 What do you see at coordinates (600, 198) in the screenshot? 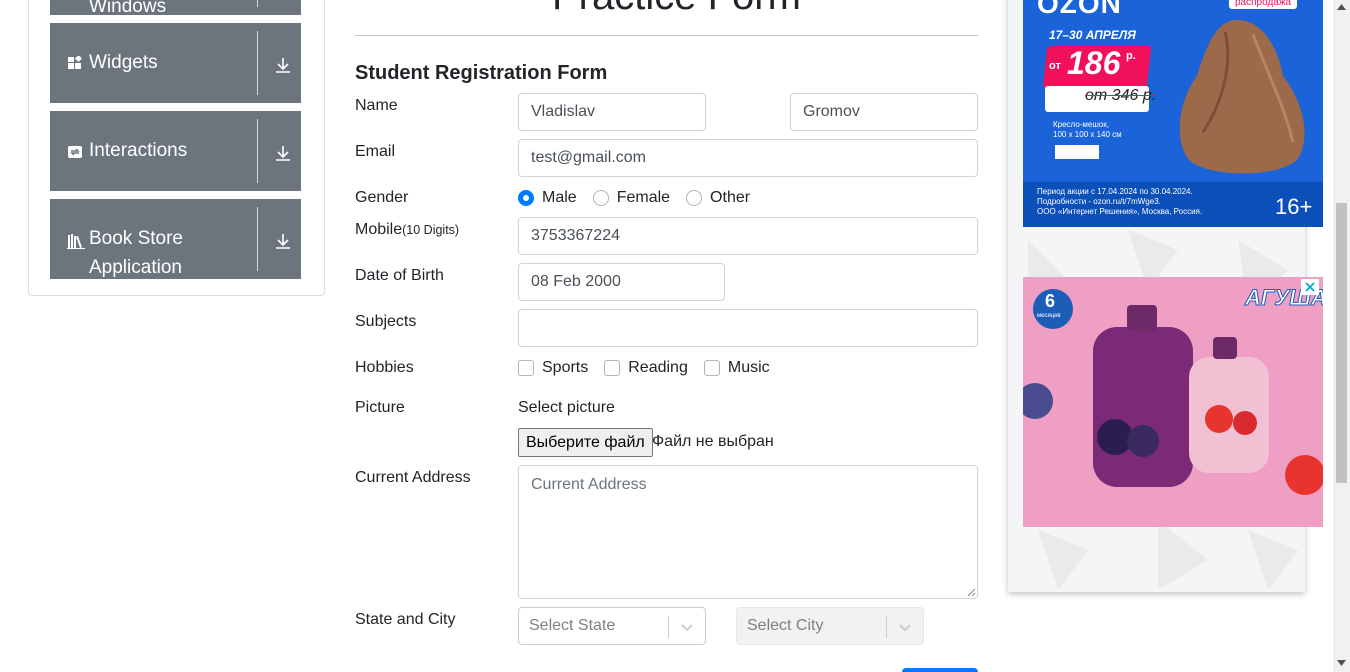
I see `radio-female` at bounding box center [600, 198].